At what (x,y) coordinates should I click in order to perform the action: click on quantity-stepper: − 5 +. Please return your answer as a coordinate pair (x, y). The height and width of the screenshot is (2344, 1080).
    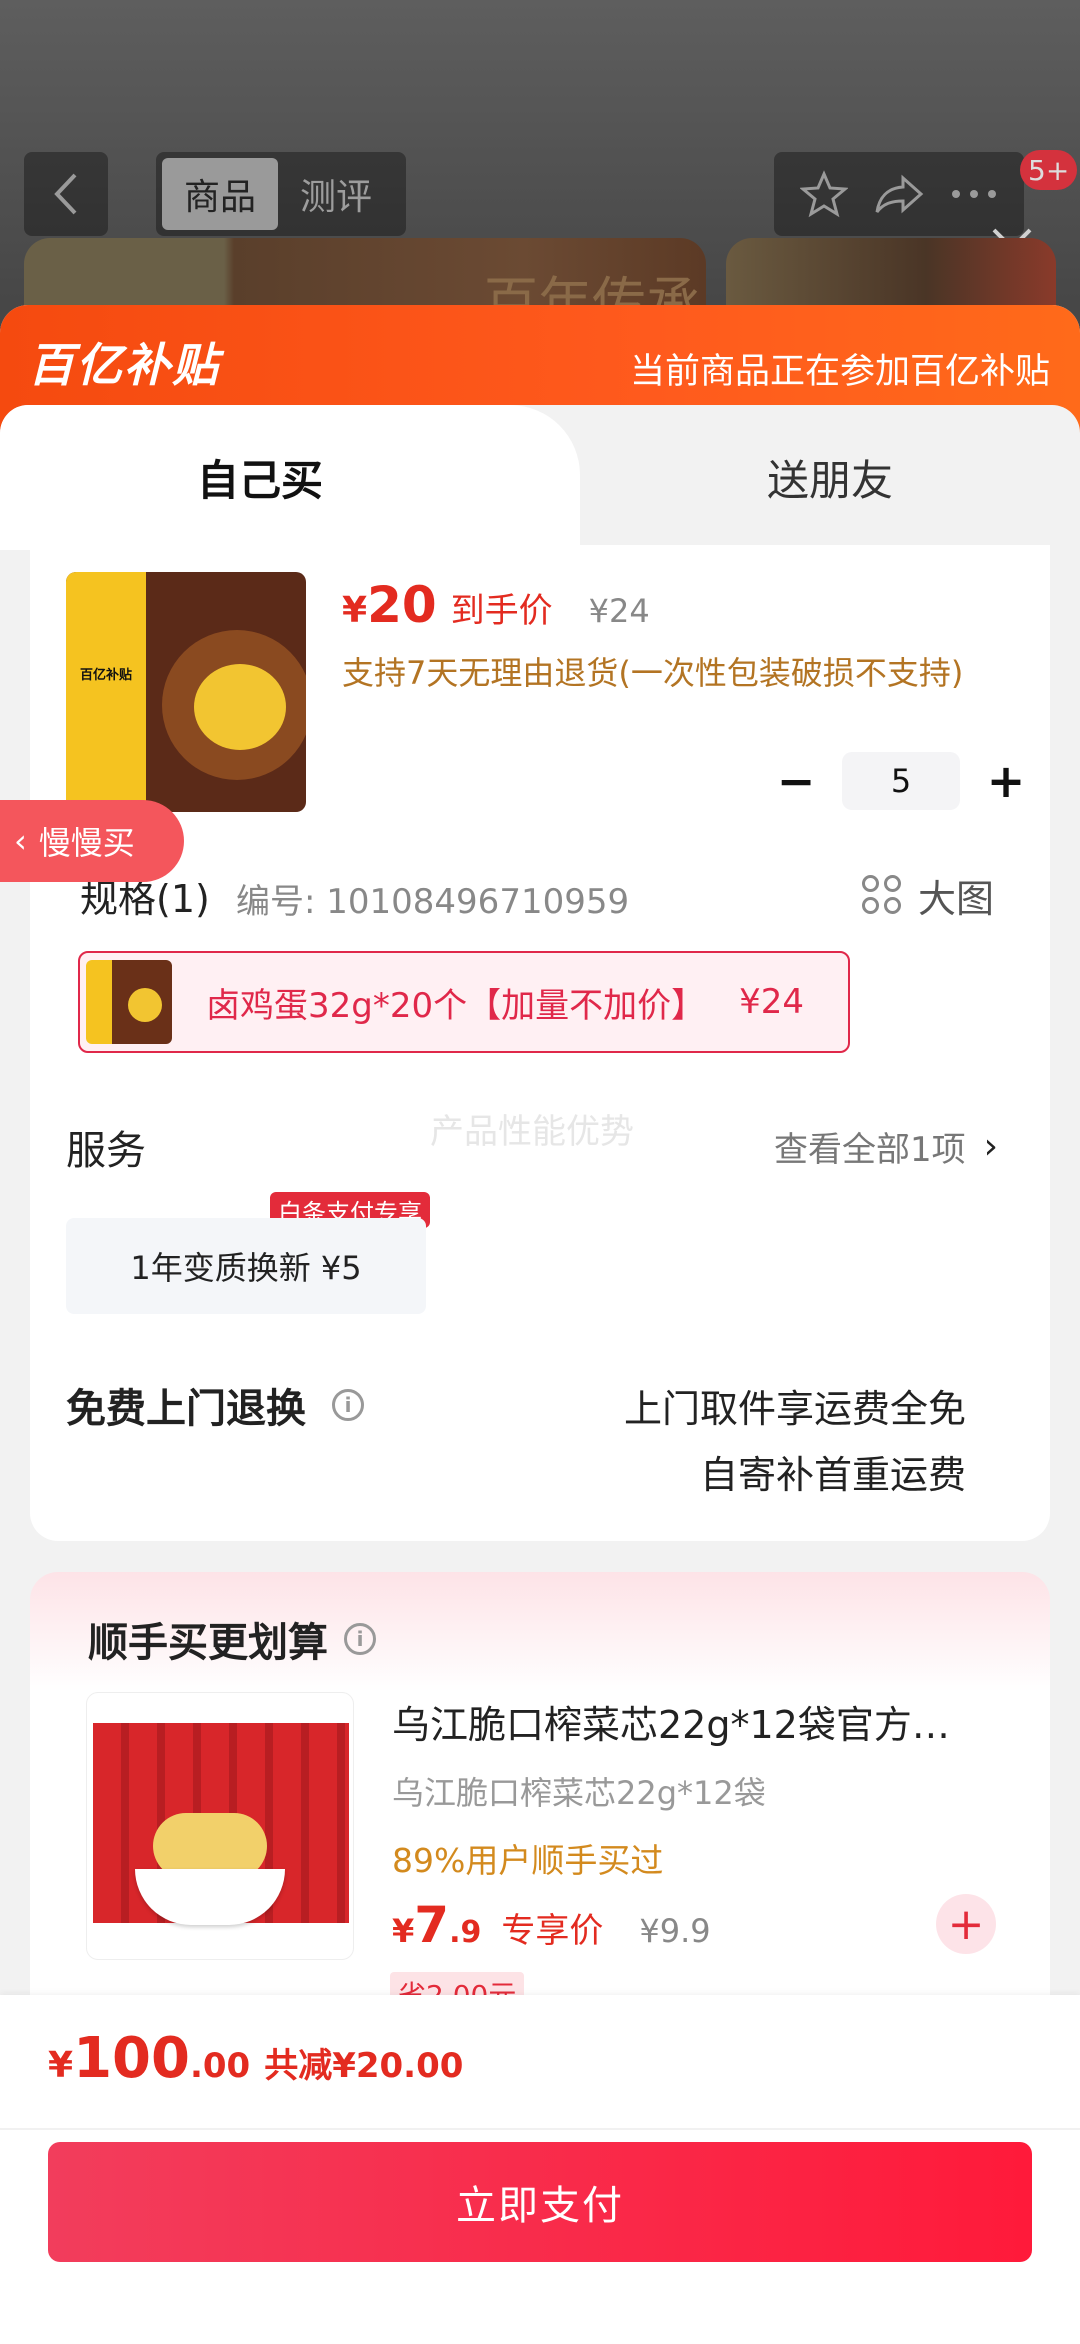
    Looking at the image, I should click on (901, 781).